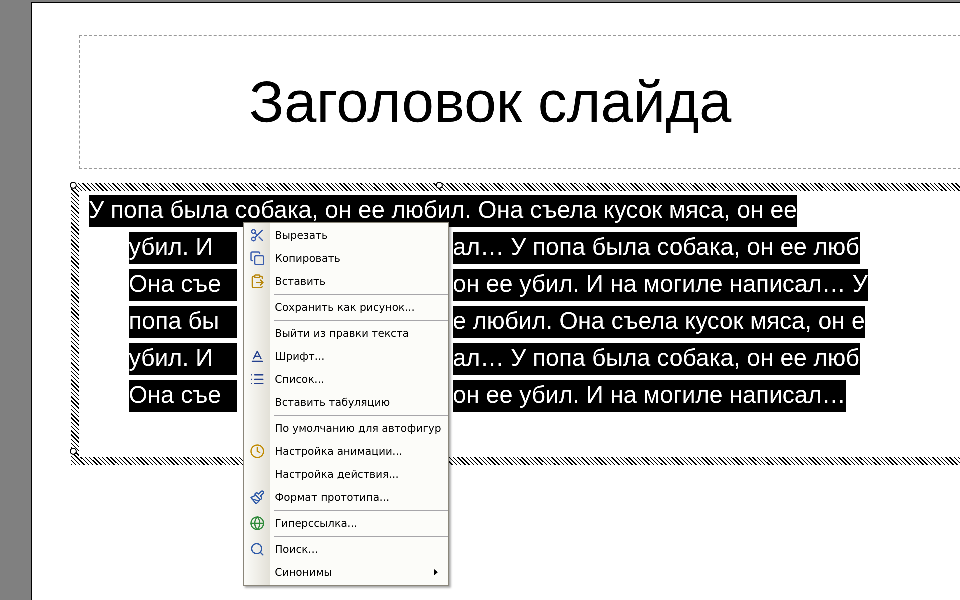 This screenshot has width=960, height=600. Describe the element at coordinates (346, 258) in the screenshot. I see `menu-item: Копировать` at that location.